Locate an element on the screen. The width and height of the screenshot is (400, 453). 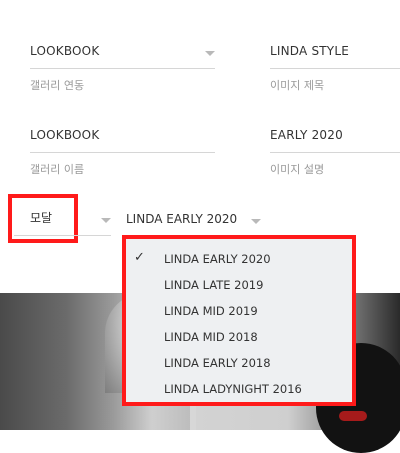
gallery-name-hint: 갤러리 이름 is located at coordinates (57, 169).